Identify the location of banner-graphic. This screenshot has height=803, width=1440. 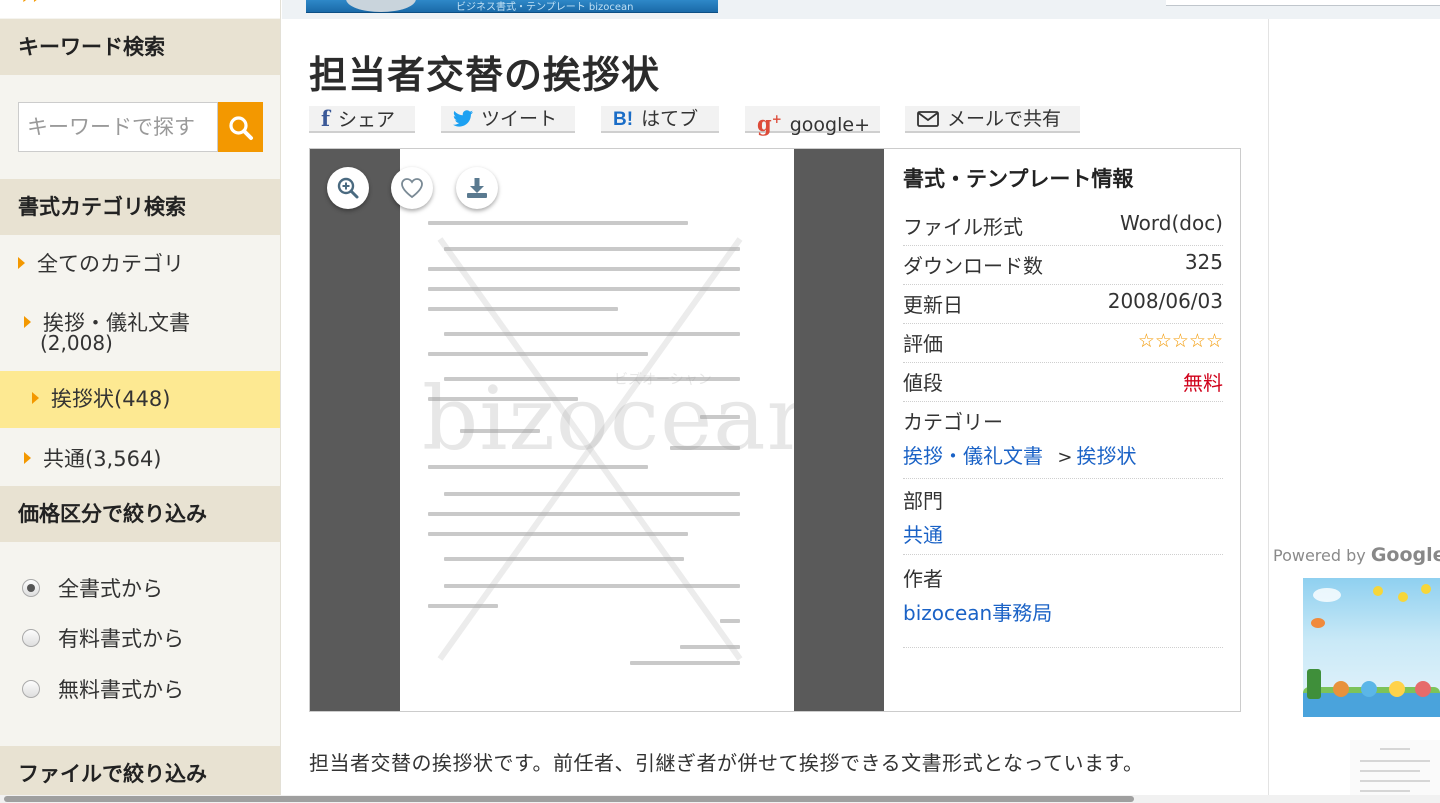
(381, 6).